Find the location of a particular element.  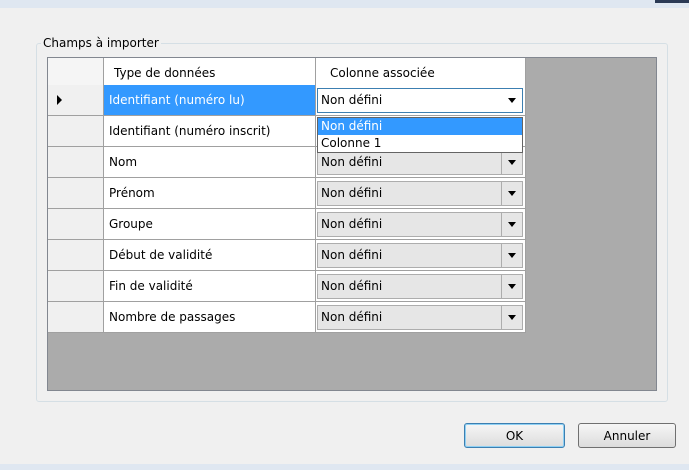

dropdown-option: Non défini is located at coordinates (420, 126).